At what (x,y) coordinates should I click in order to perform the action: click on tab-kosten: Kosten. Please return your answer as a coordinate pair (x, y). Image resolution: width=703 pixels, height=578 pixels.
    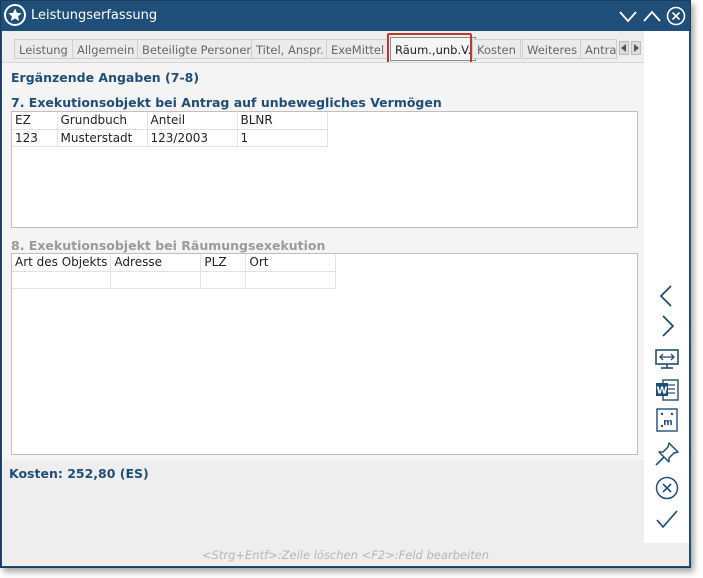
    Looking at the image, I should click on (496, 49).